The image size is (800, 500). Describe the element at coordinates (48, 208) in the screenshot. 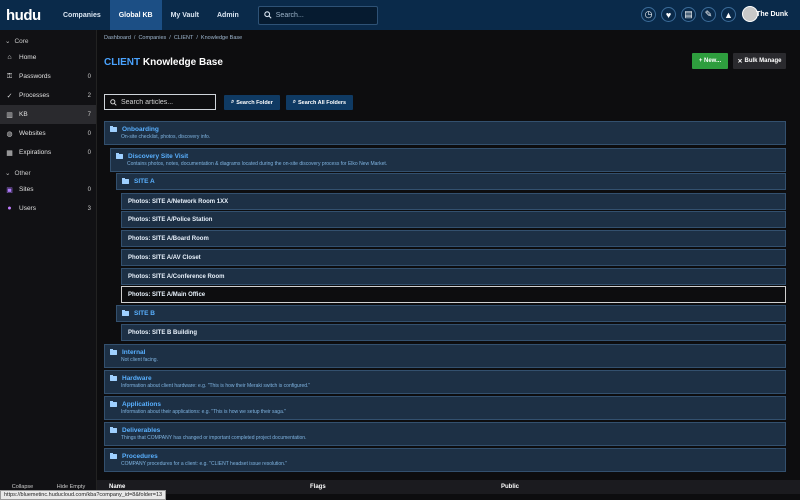

I see `sidebar-item-users: ● Users 3` at that location.